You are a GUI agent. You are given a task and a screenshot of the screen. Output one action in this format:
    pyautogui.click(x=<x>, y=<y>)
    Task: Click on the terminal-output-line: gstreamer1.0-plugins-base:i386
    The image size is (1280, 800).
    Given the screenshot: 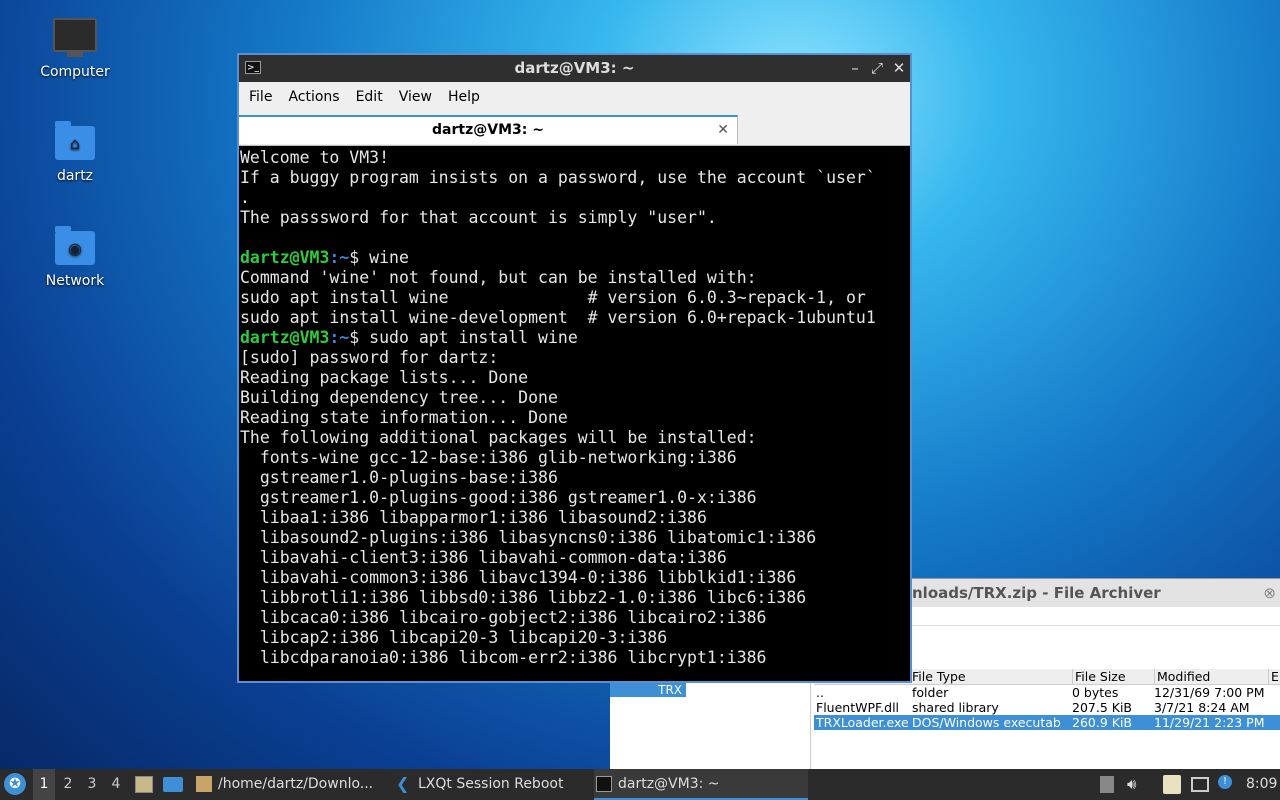 What is the action you would take?
    pyautogui.click(x=574, y=478)
    